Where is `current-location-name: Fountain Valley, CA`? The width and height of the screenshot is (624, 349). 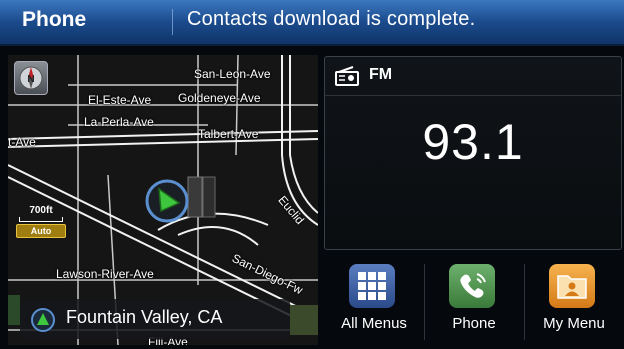 current-location-name: Fountain Valley, CA is located at coordinates (144, 317).